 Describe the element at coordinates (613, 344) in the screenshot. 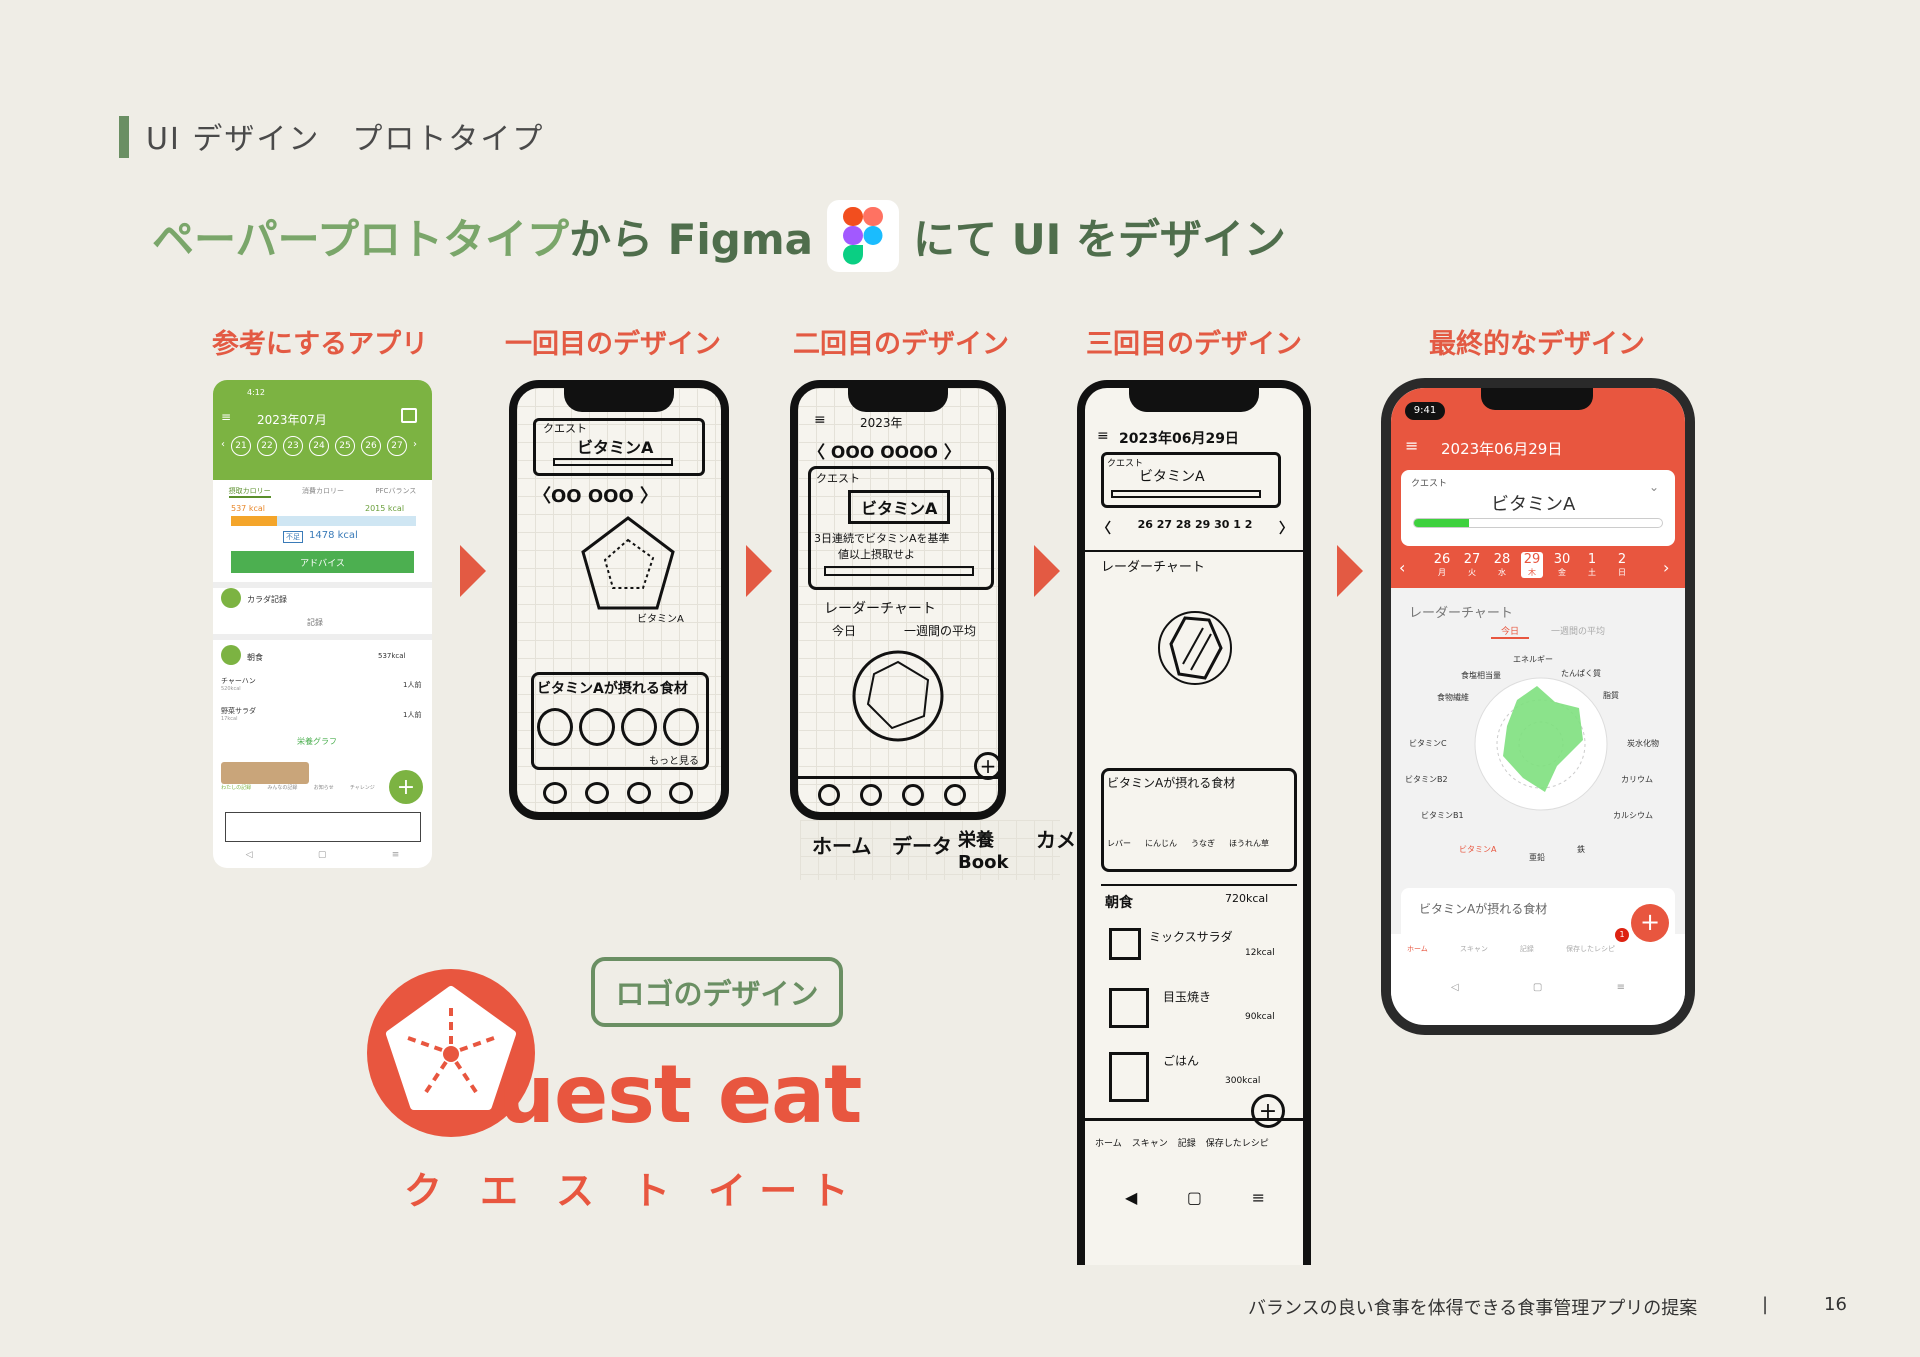

I see `column-label-first: 一回目のデザイン` at that location.